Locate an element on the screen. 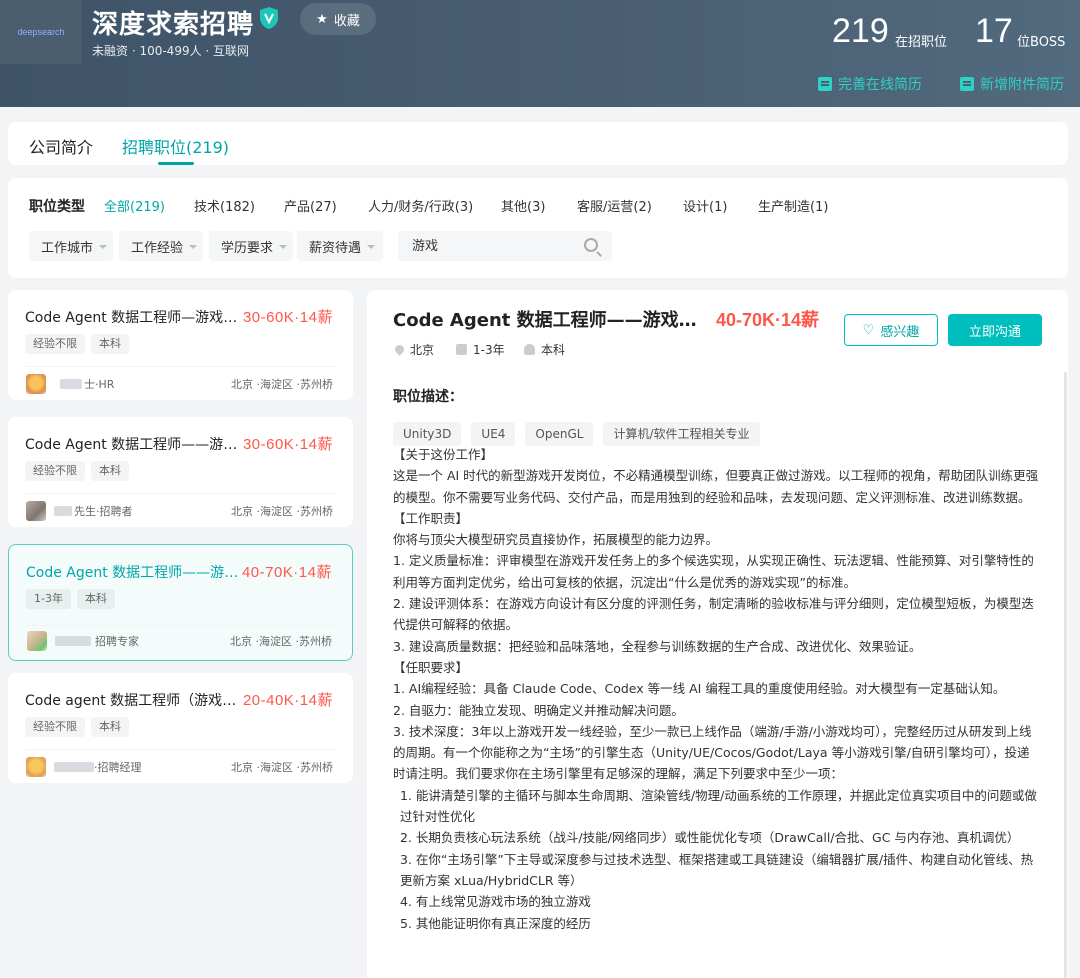  detail-experience: 1-3年 is located at coordinates (480, 349).